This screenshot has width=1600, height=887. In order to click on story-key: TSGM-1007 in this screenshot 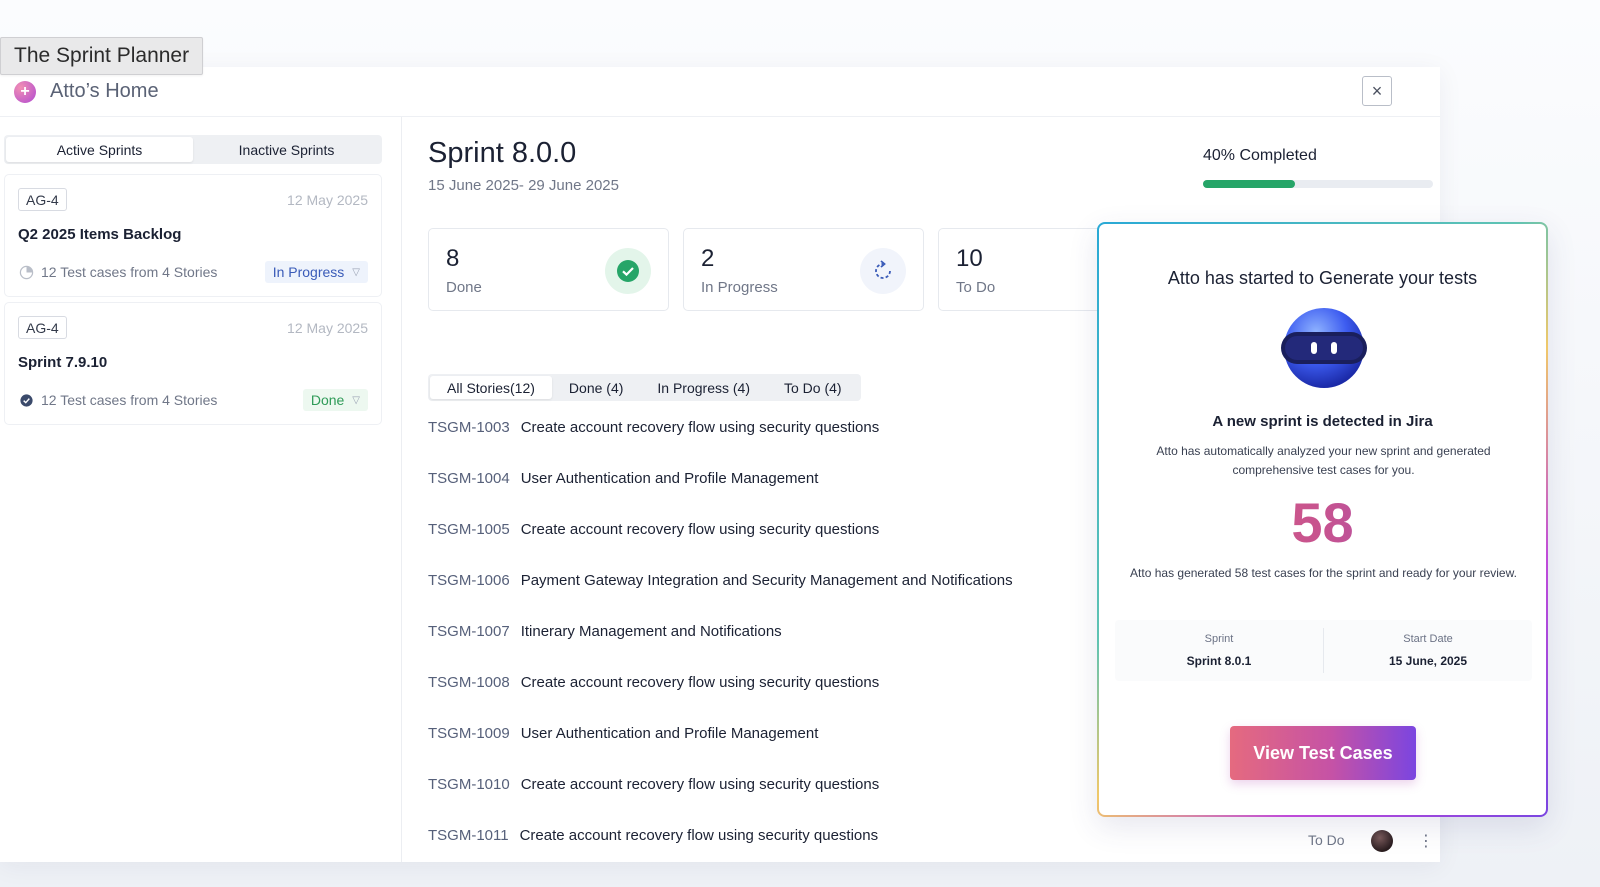, I will do `click(469, 631)`.